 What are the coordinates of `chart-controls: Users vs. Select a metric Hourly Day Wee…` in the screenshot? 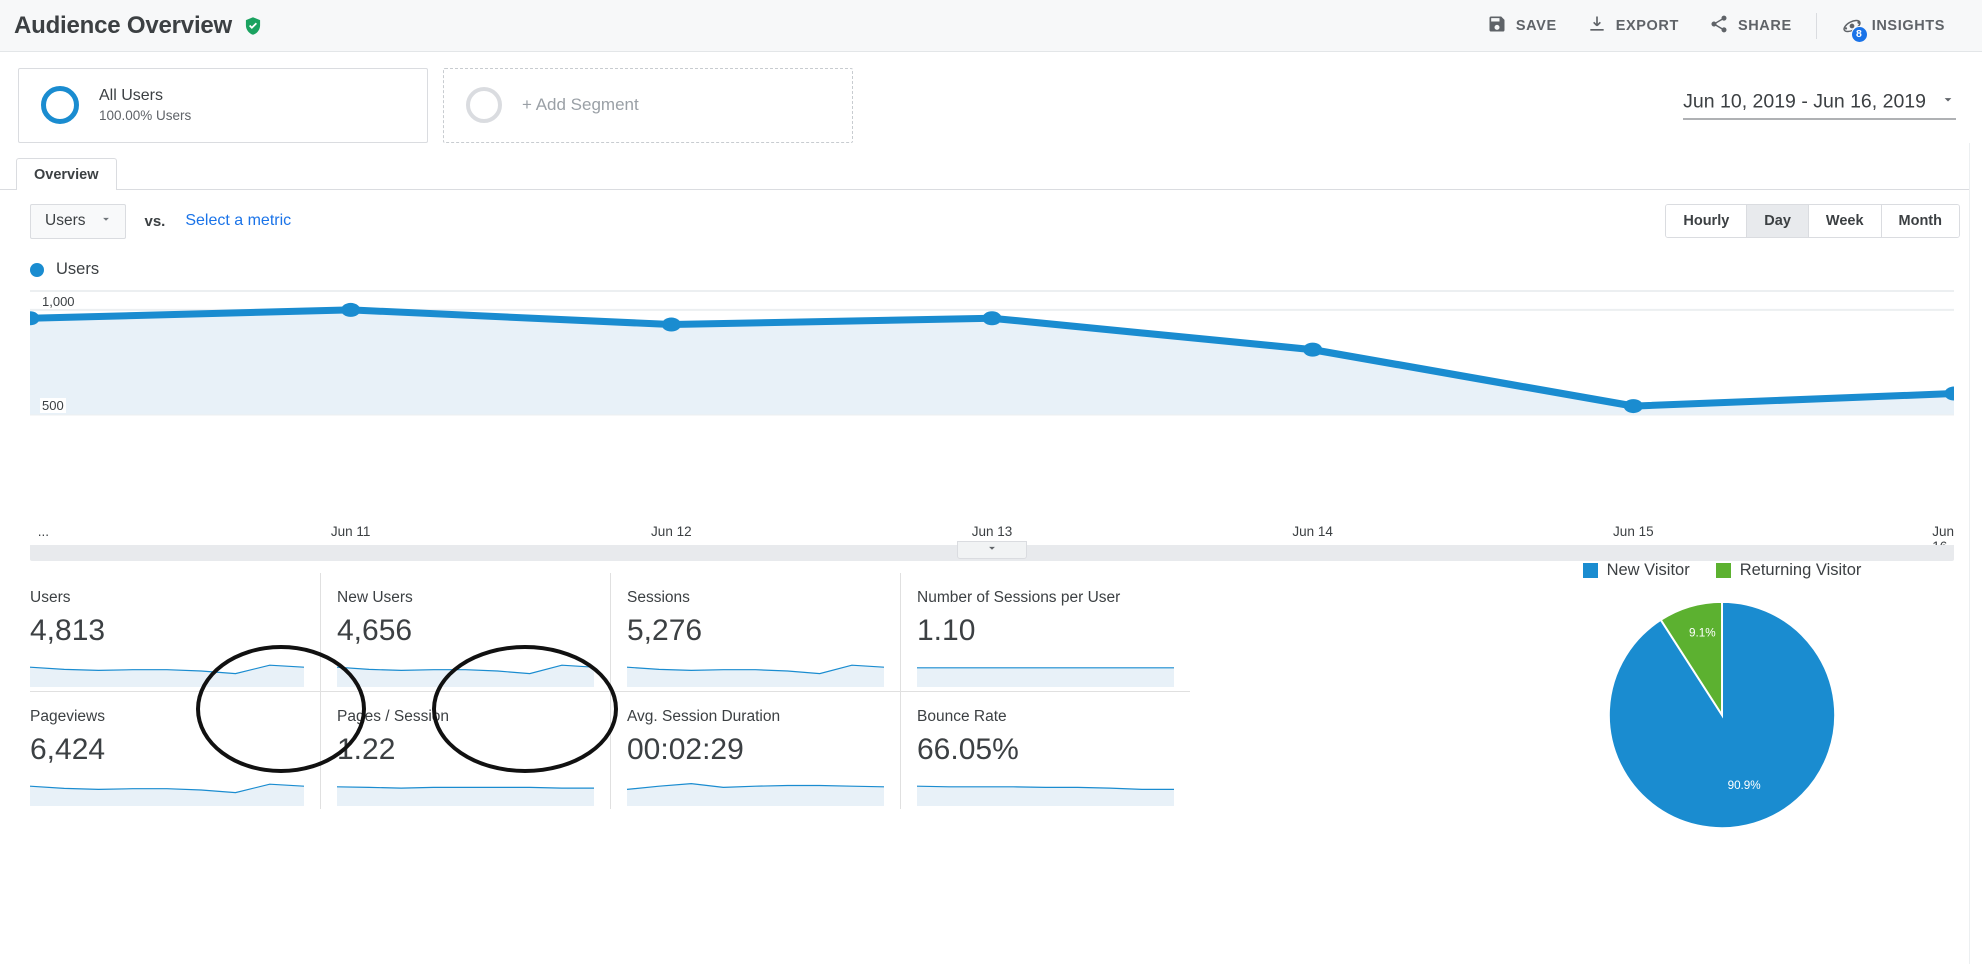 It's located at (991, 221).